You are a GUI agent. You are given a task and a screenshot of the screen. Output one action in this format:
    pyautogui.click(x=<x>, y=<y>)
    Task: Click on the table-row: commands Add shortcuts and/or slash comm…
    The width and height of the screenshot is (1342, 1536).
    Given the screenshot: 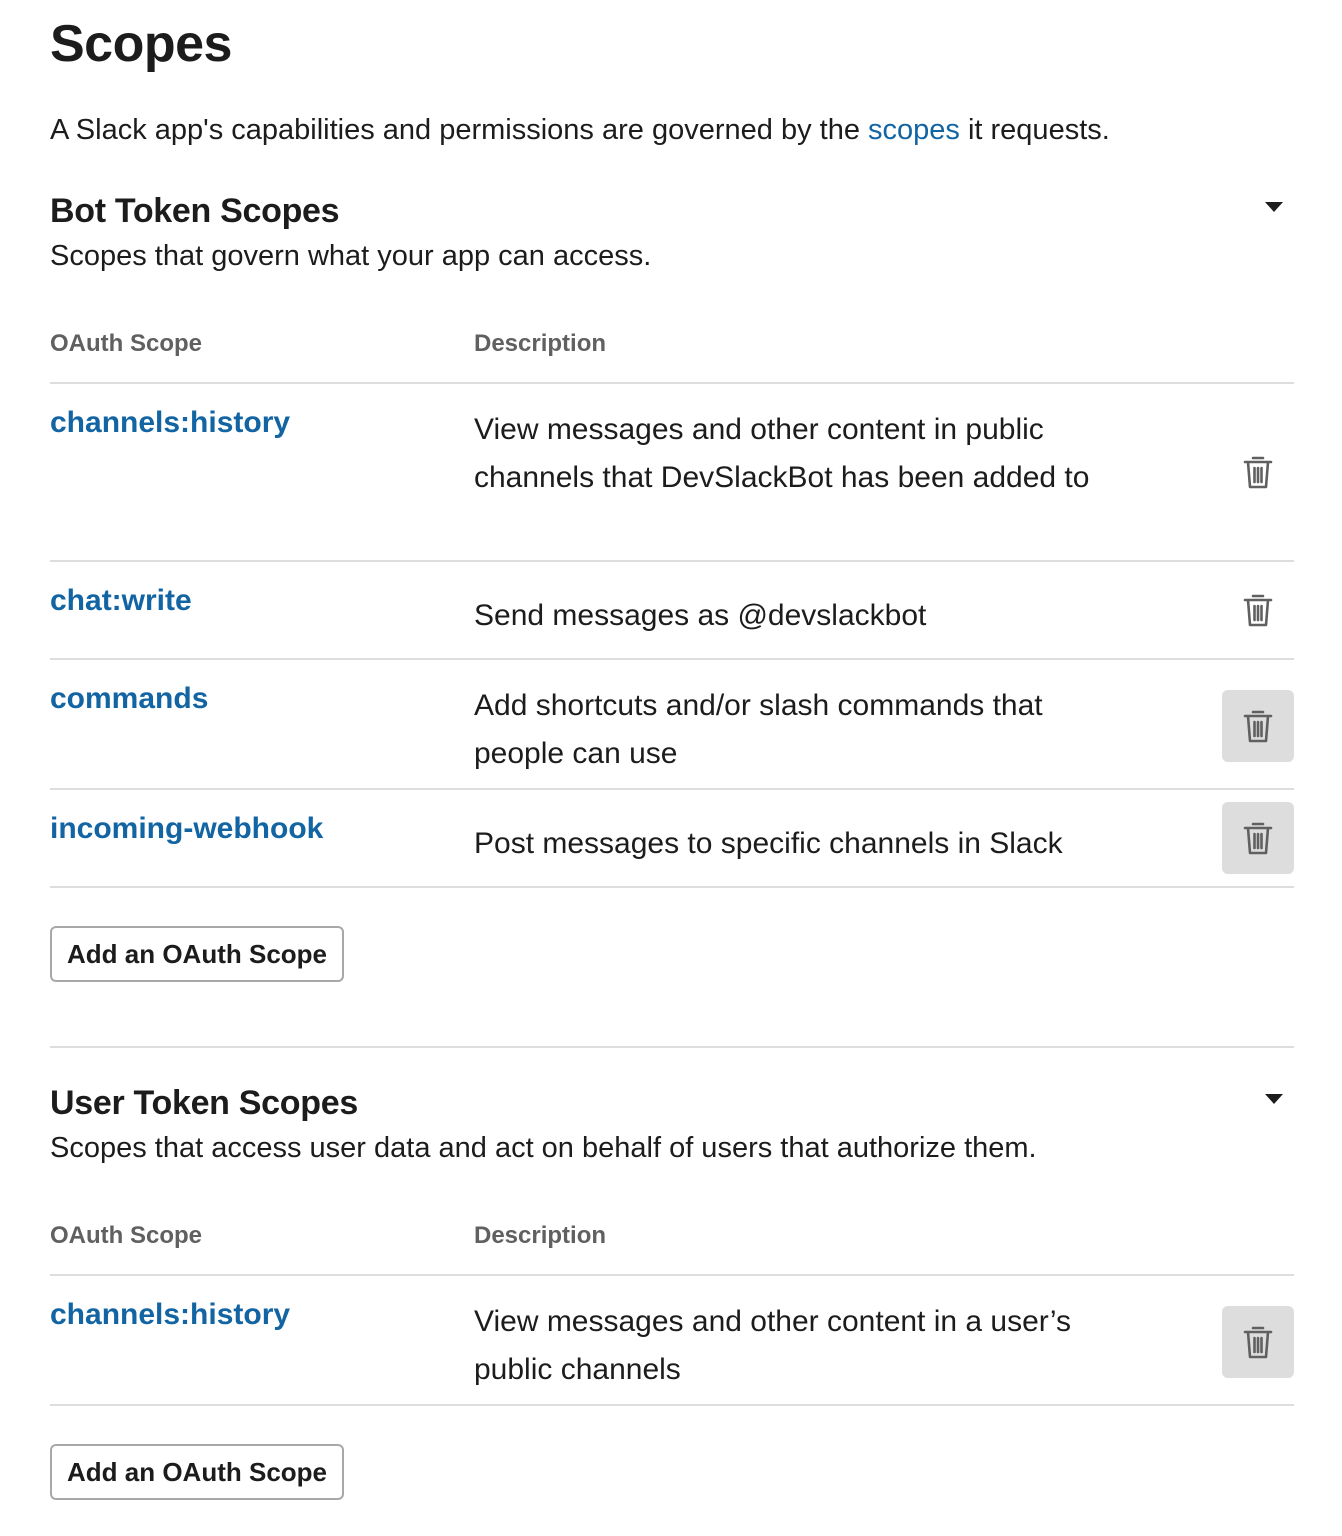 What is the action you would take?
    pyautogui.click(x=672, y=725)
    